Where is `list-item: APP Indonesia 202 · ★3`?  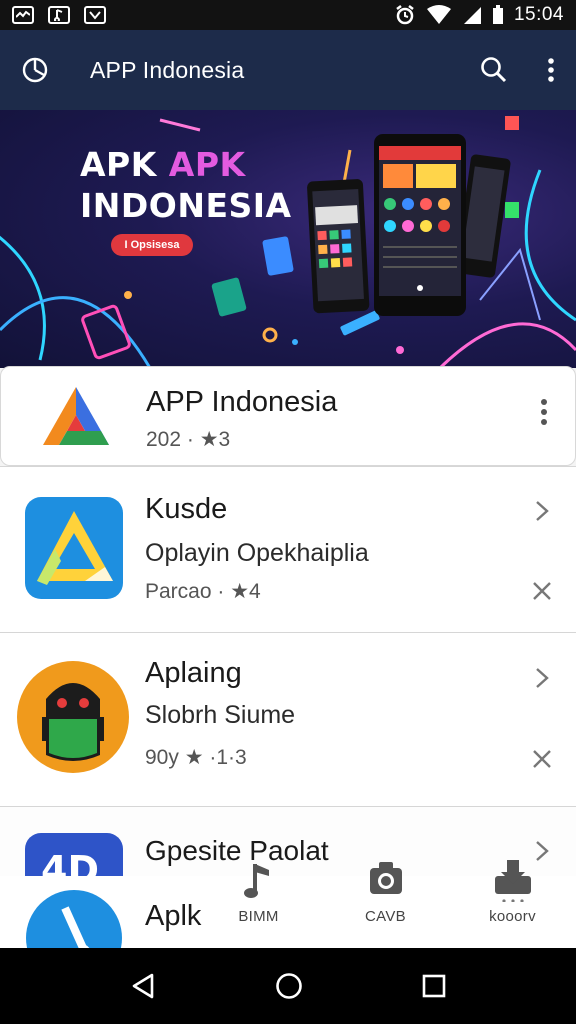 list-item: APP Indonesia 202 · ★3 is located at coordinates (288, 416).